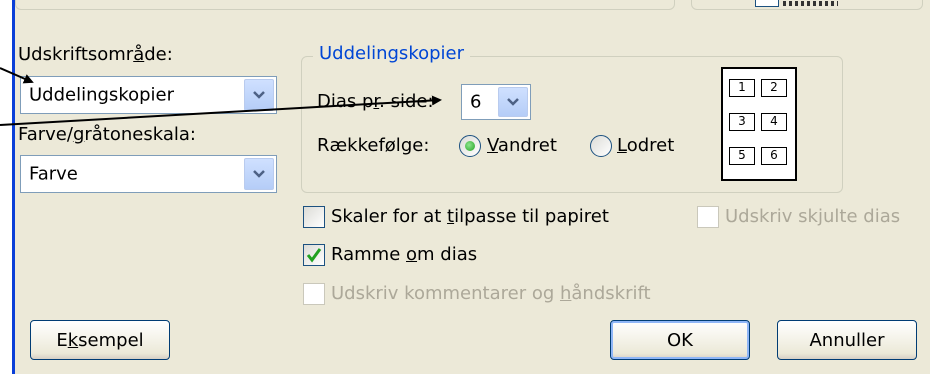 This screenshot has width=930, height=374. Describe the element at coordinates (774, 156) in the screenshot. I see `preview-slide-6: 6` at that location.